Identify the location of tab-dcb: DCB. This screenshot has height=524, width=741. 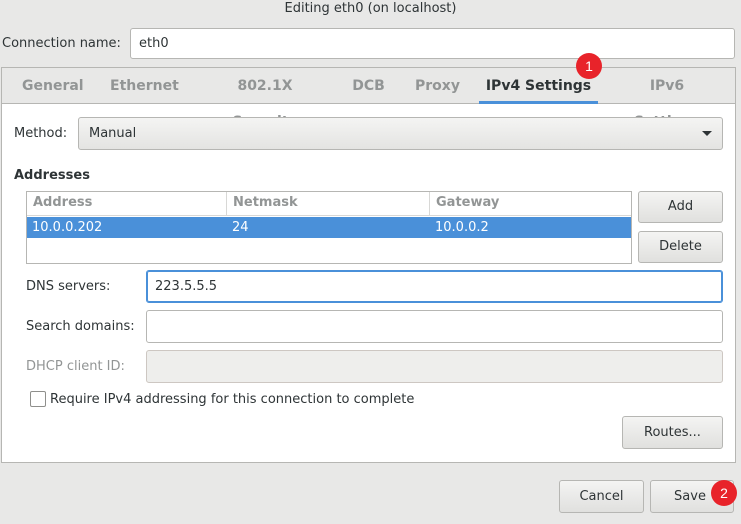
(368, 86).